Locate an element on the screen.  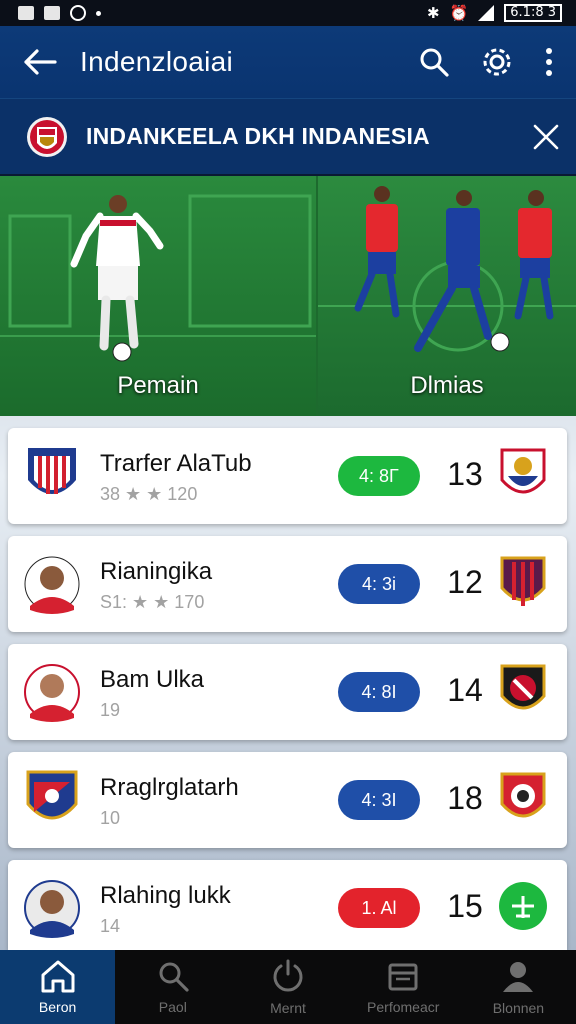
league-crest-icon is located at coordinates (47, 136).